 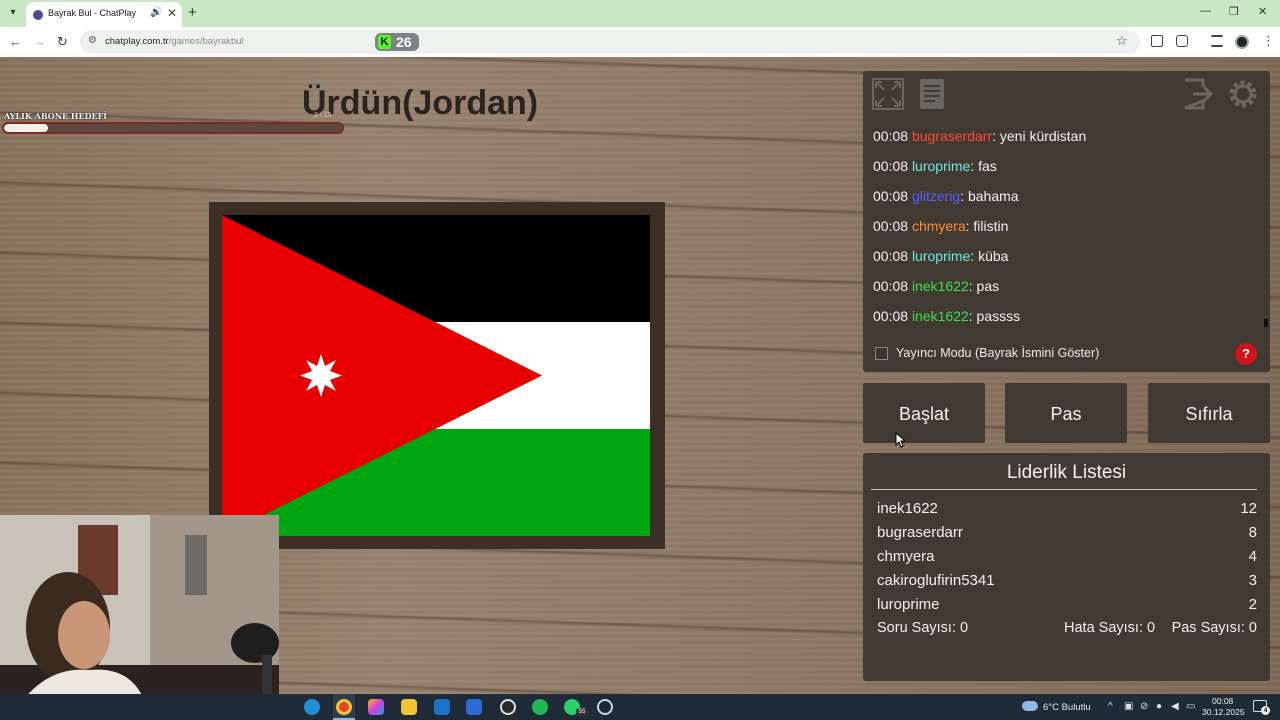 What do you see at coordinates (1252, 532) in the screenshot?
I see `leaderboard-player-score: 8` at bounding box center [1252, 532].